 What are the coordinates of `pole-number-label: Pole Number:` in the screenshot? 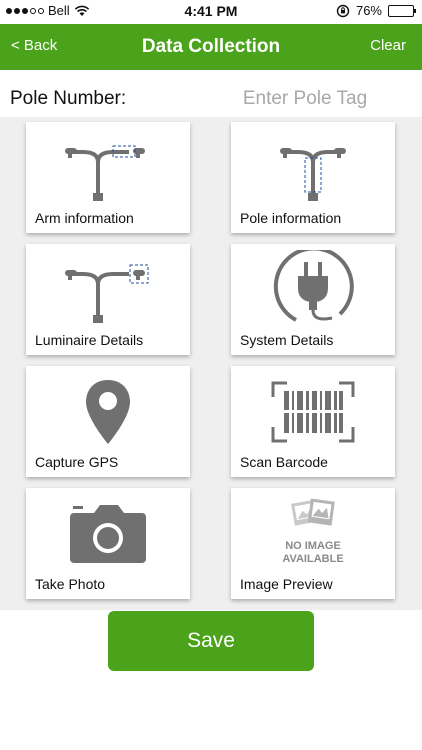 It's located at (68, 98).